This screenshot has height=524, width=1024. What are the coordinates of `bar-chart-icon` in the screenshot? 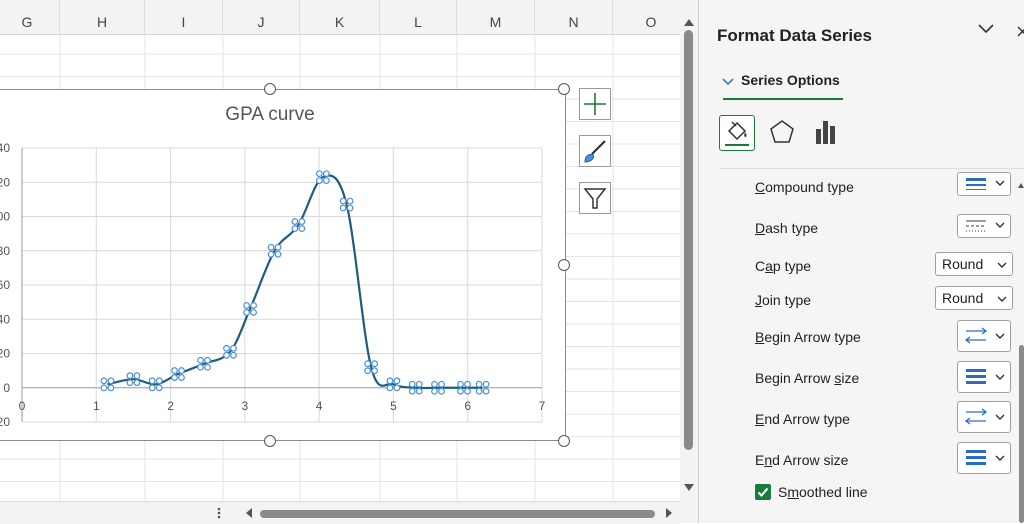 It's located at (825, 132).